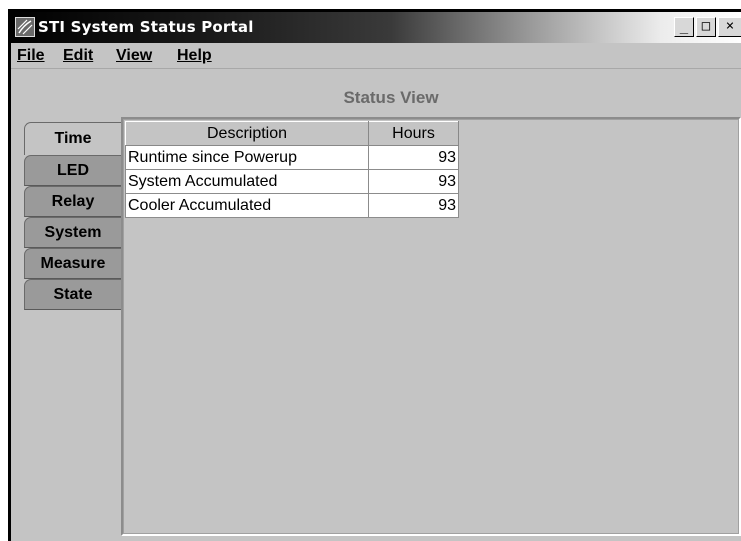 The width and height of the screenshot is (741, 541). I want to click on menu-file-label: File, so click(31, 55).